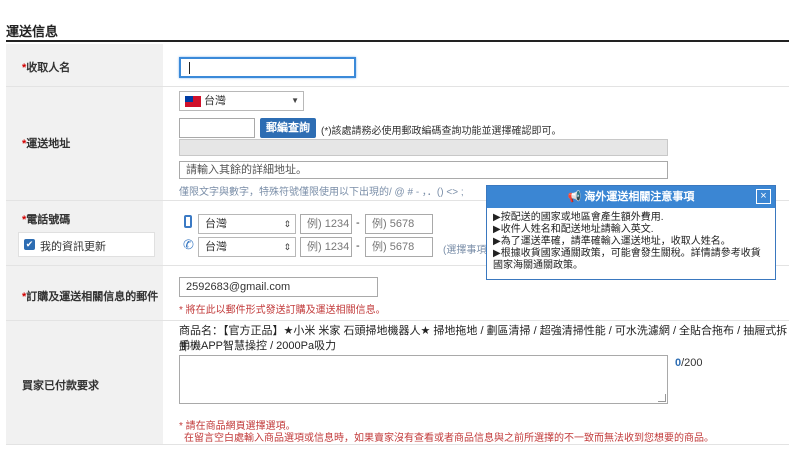 The height and width of the screenshot is (472, 799). I want to click on address-label: *運送地址, so click(46, 143).